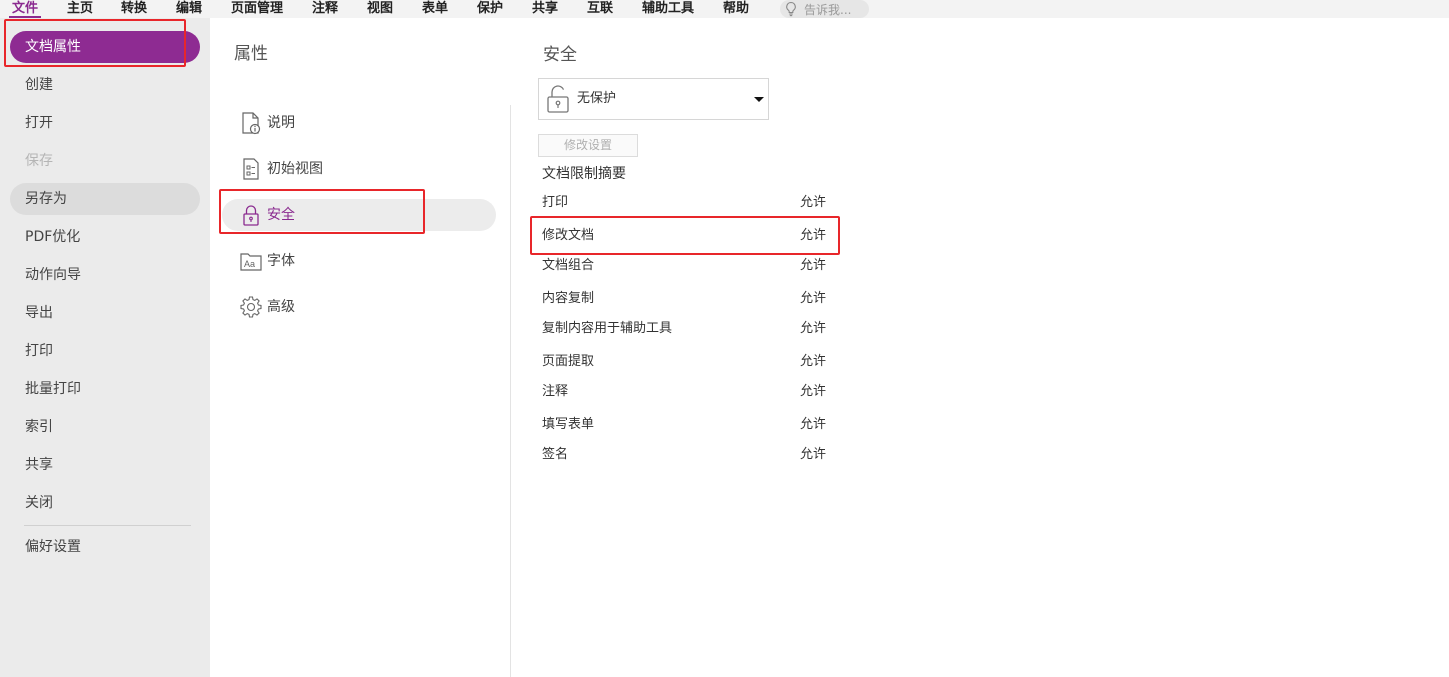 The width and height of the screenshot is (1449, 677). Describe the element at coordinates (105, 237) in the screenshot. I see `sidebar-item-pdf-optimize: PDF优化` at that location.